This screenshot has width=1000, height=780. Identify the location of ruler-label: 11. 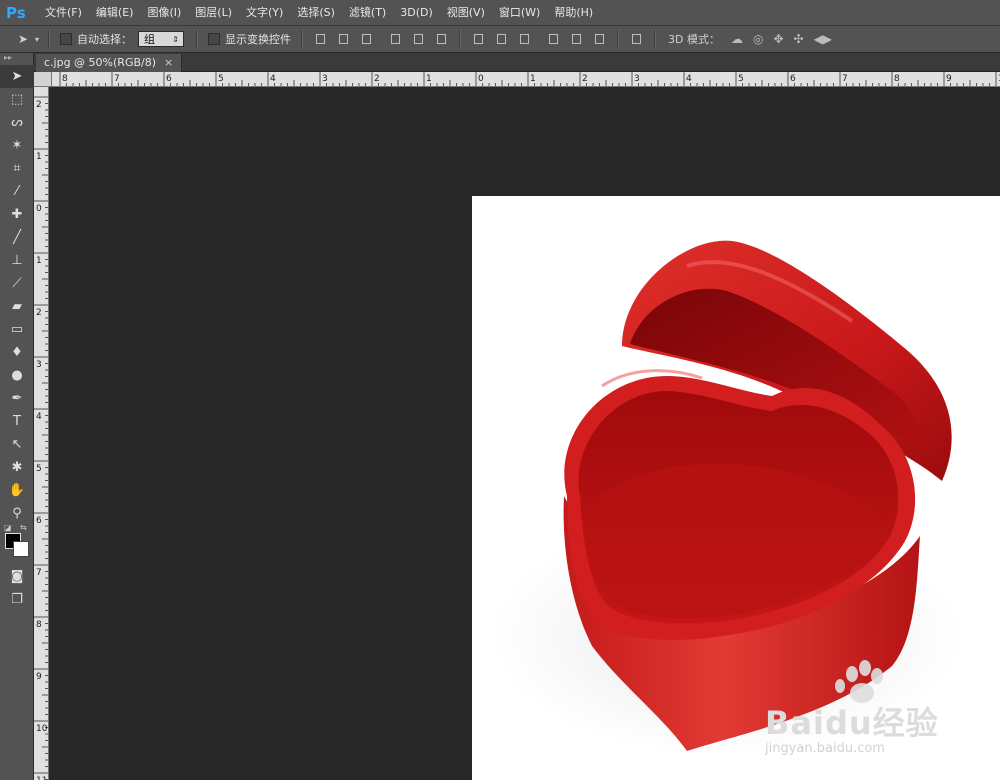
(41, 778).